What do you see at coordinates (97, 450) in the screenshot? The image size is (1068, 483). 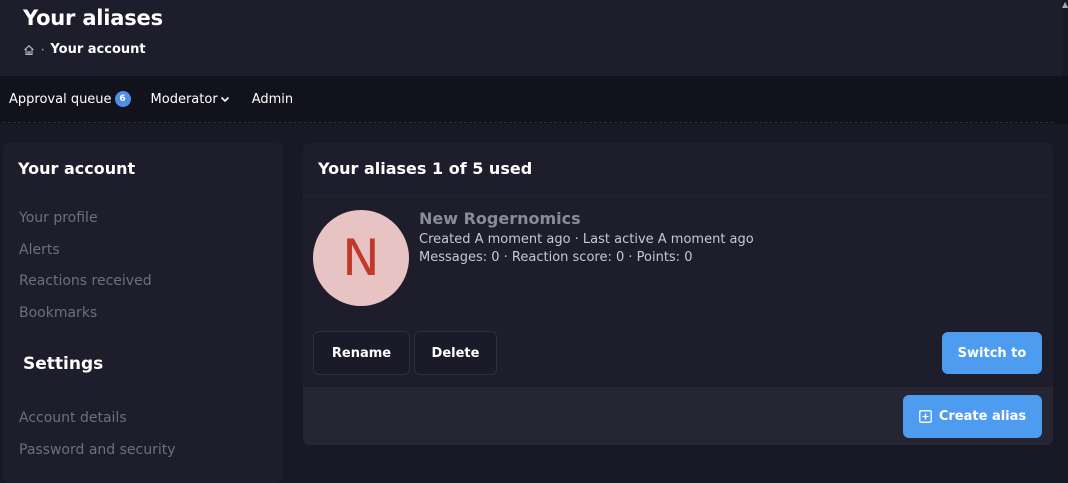 I see `sidebar-item-password-security: Password and security` at bounding box center [97, 450].